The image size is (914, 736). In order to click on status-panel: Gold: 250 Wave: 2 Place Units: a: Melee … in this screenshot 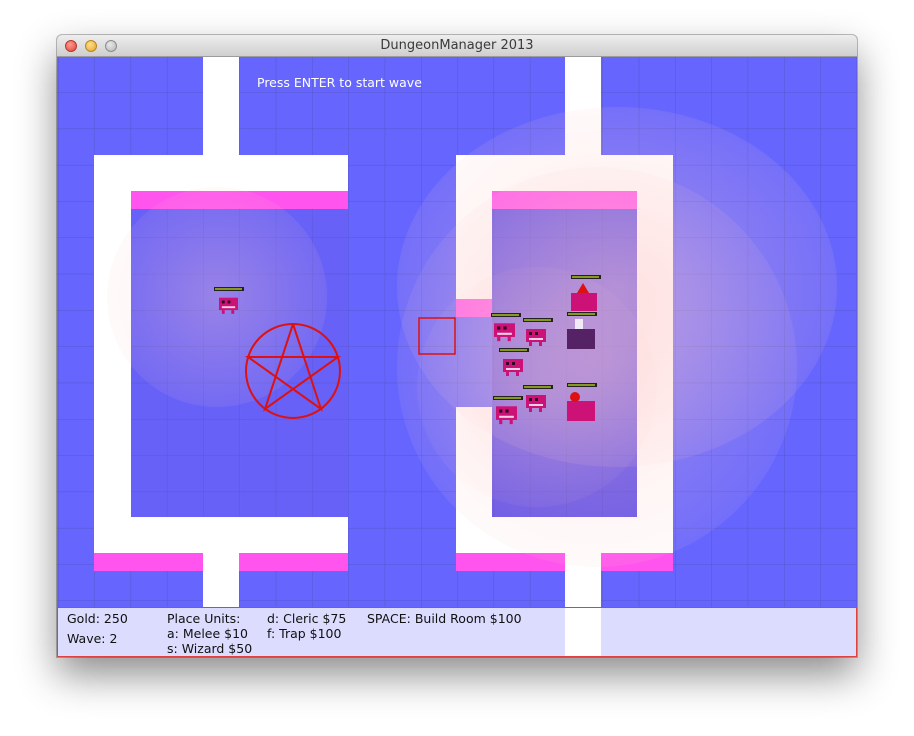, I will do `click(457, 632)`.